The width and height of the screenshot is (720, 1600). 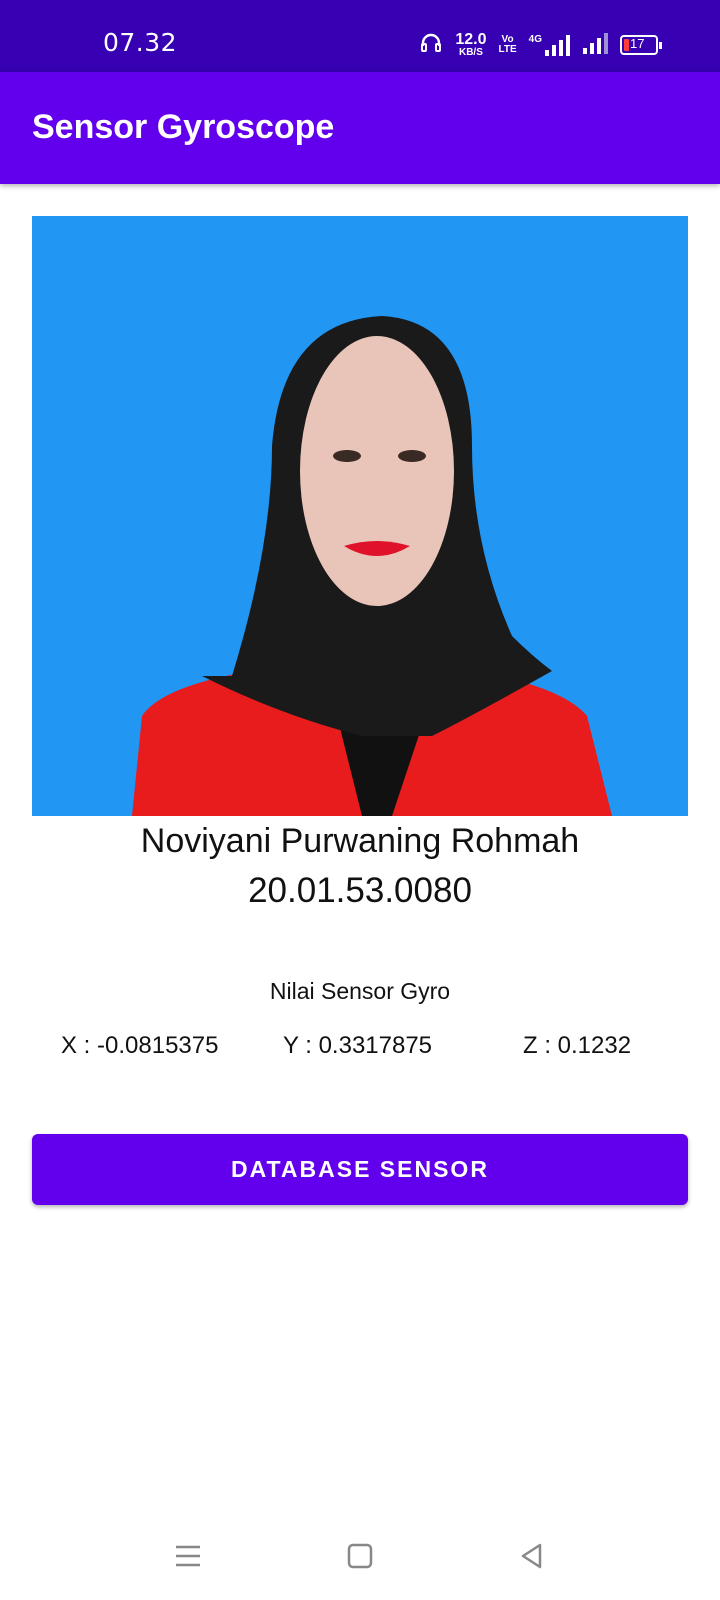 I want to click on network-type: 4G, so click(x=535, y=39).